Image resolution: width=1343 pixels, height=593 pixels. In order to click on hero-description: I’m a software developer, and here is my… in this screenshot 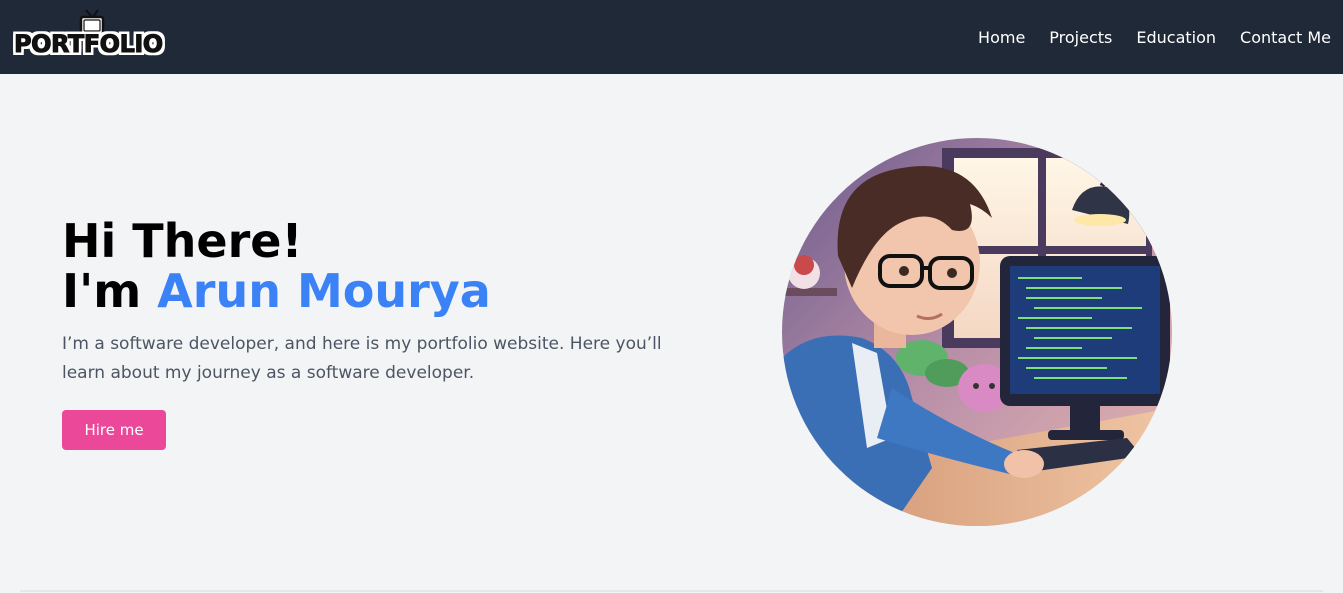, I will do `click(362, 358)`.